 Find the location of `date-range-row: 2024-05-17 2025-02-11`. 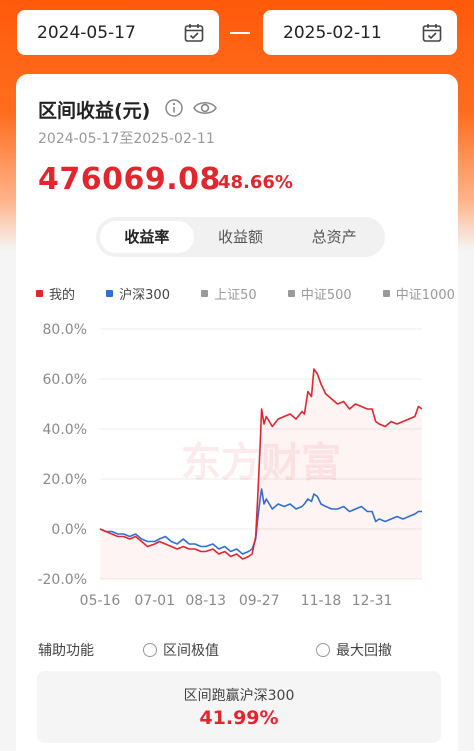

date-range-row: 2024-05-17 2025-02-11 is located at coordinates (237, 33).